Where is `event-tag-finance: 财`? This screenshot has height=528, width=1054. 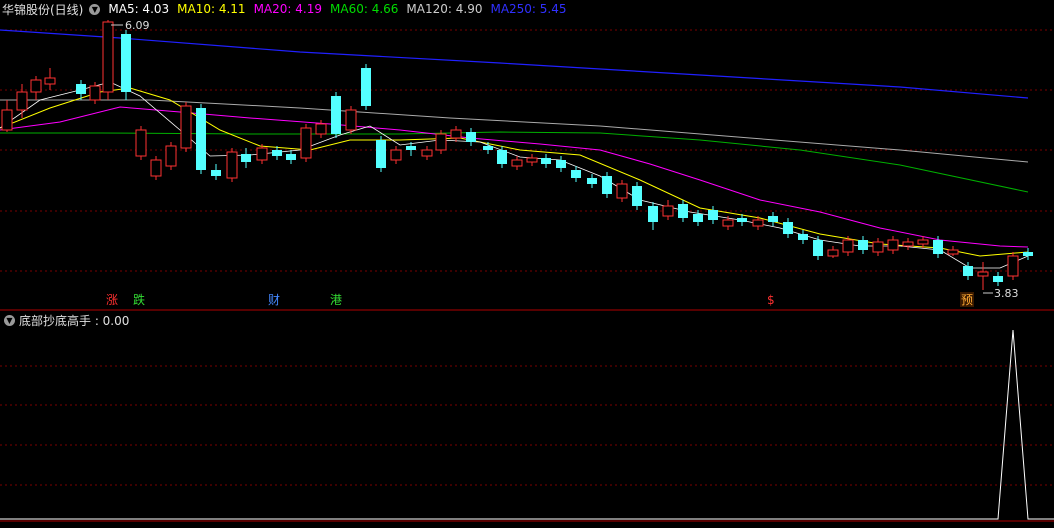
event-tag-finance: 财 is located at coordinates (274, 300).